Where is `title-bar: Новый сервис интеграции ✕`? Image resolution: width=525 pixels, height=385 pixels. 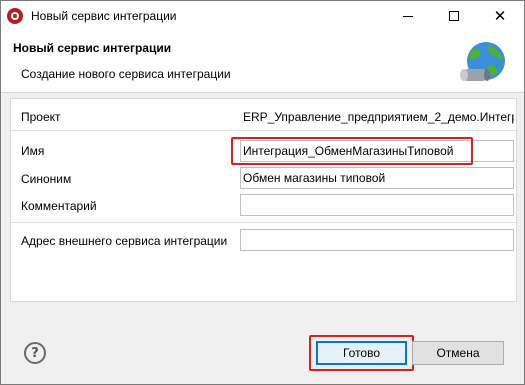 title-bar: Новый сервис интеграции ✕ is located at coordinates (262, 16).